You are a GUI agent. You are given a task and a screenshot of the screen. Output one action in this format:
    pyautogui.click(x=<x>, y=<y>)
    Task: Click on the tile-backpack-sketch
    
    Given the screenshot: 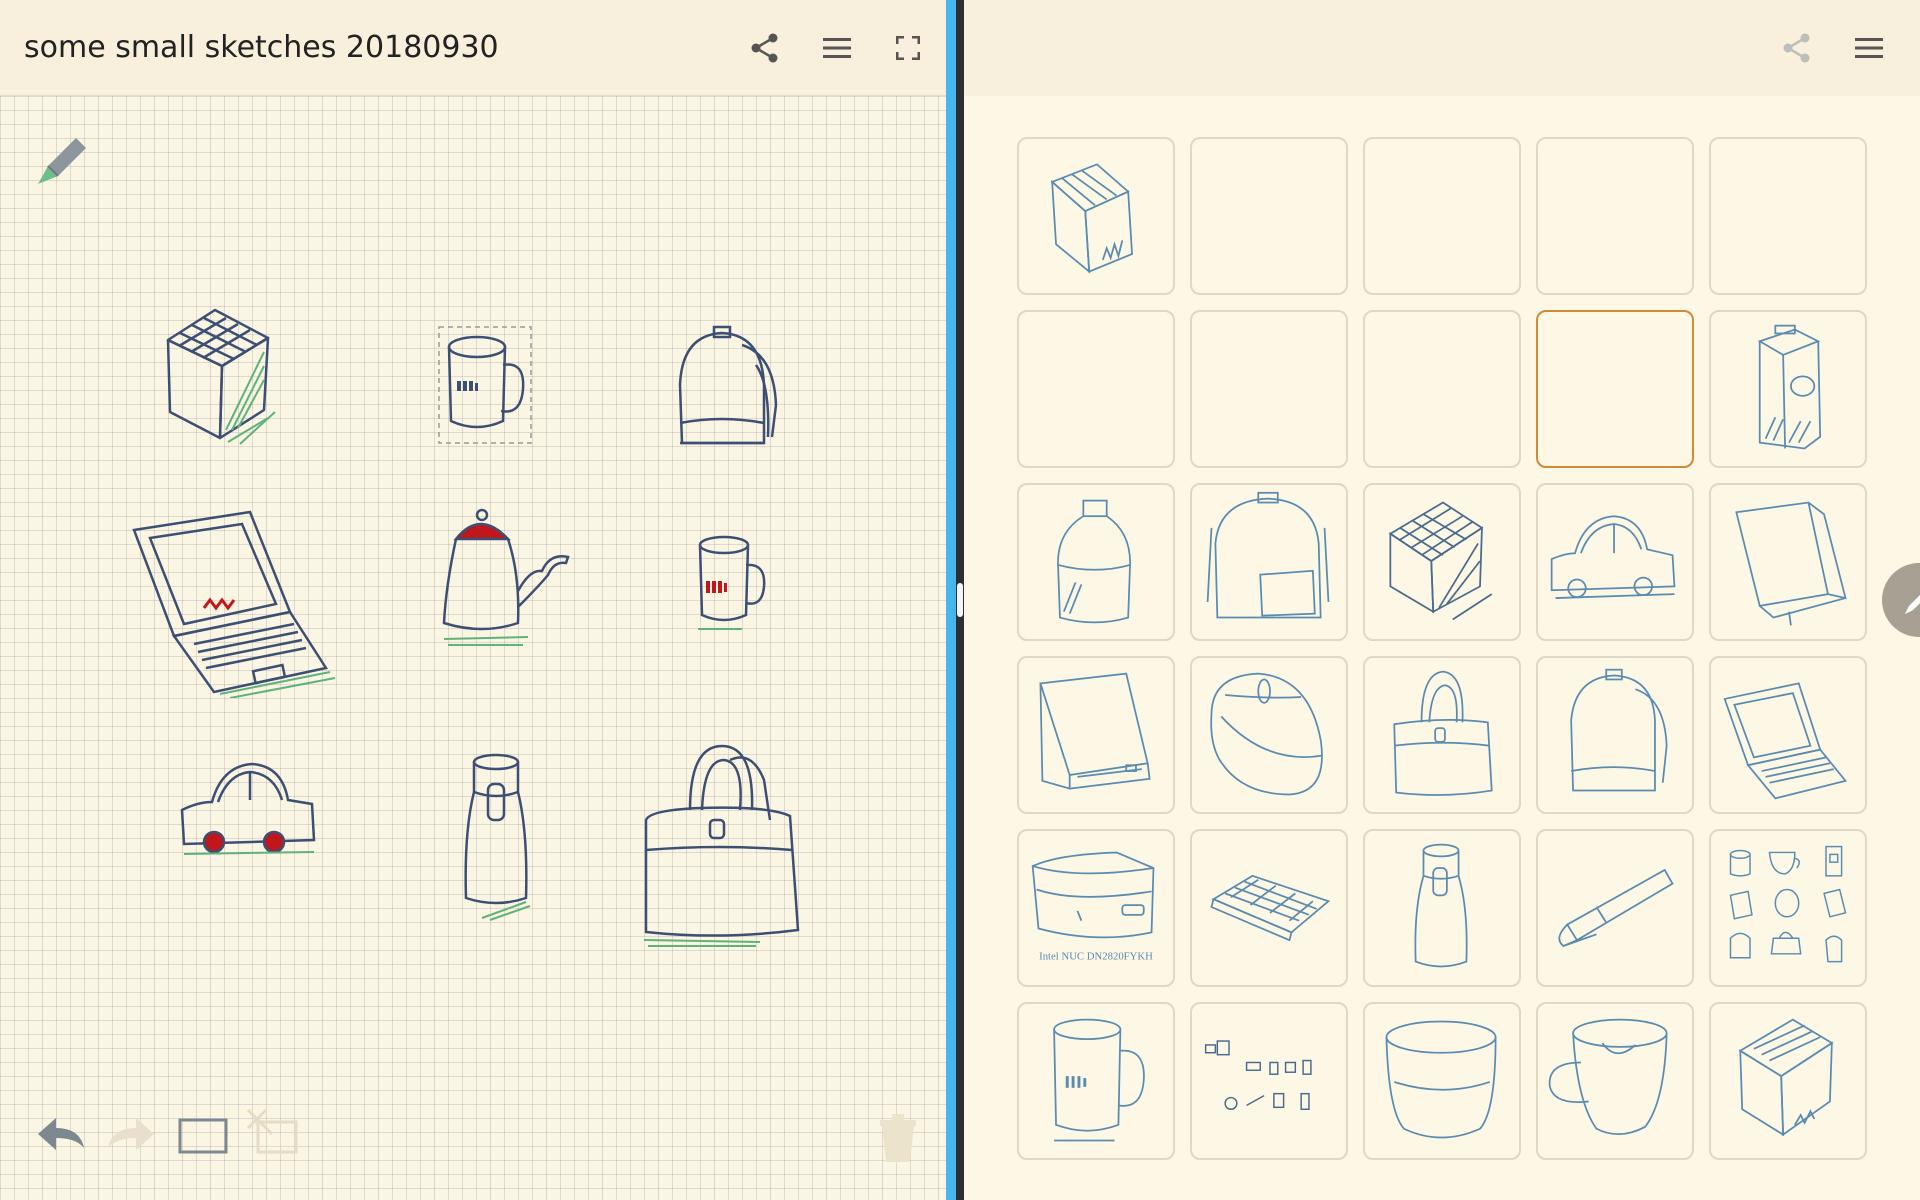 What is the action you would take?
    pyautogui.click(x=1269, y=562)
    